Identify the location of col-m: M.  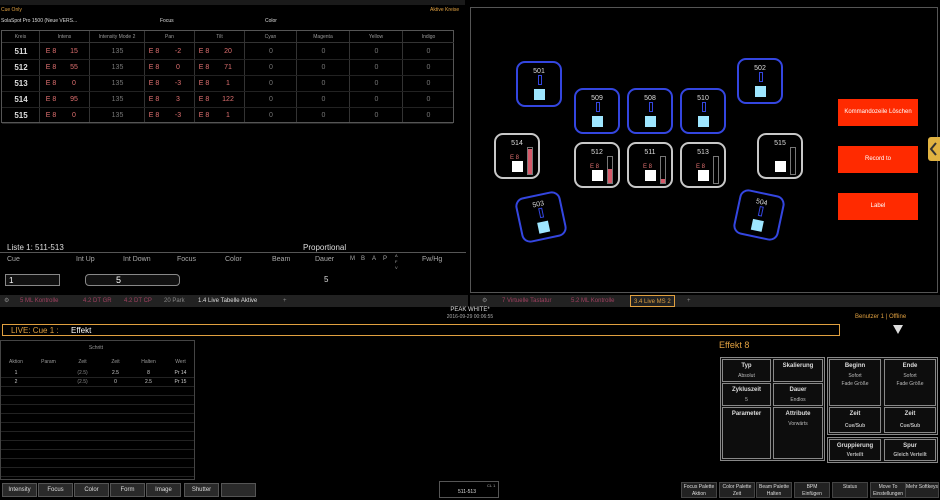
(352, 259).